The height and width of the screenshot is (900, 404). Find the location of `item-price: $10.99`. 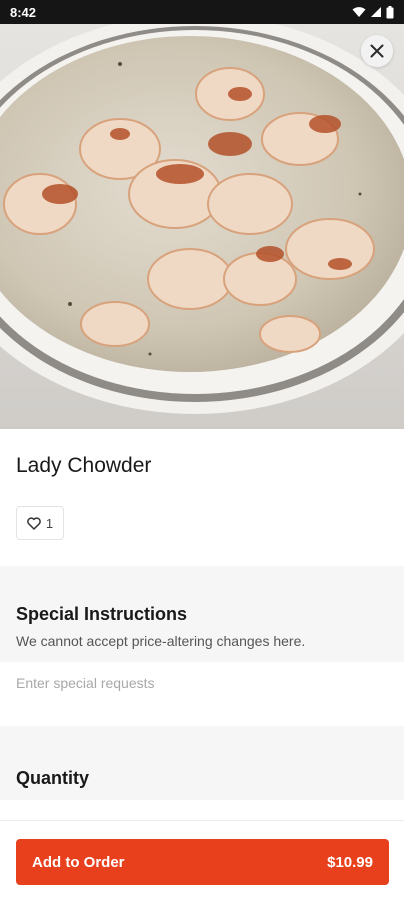

item-price: $10.99 is located at coordinates (350, 862).